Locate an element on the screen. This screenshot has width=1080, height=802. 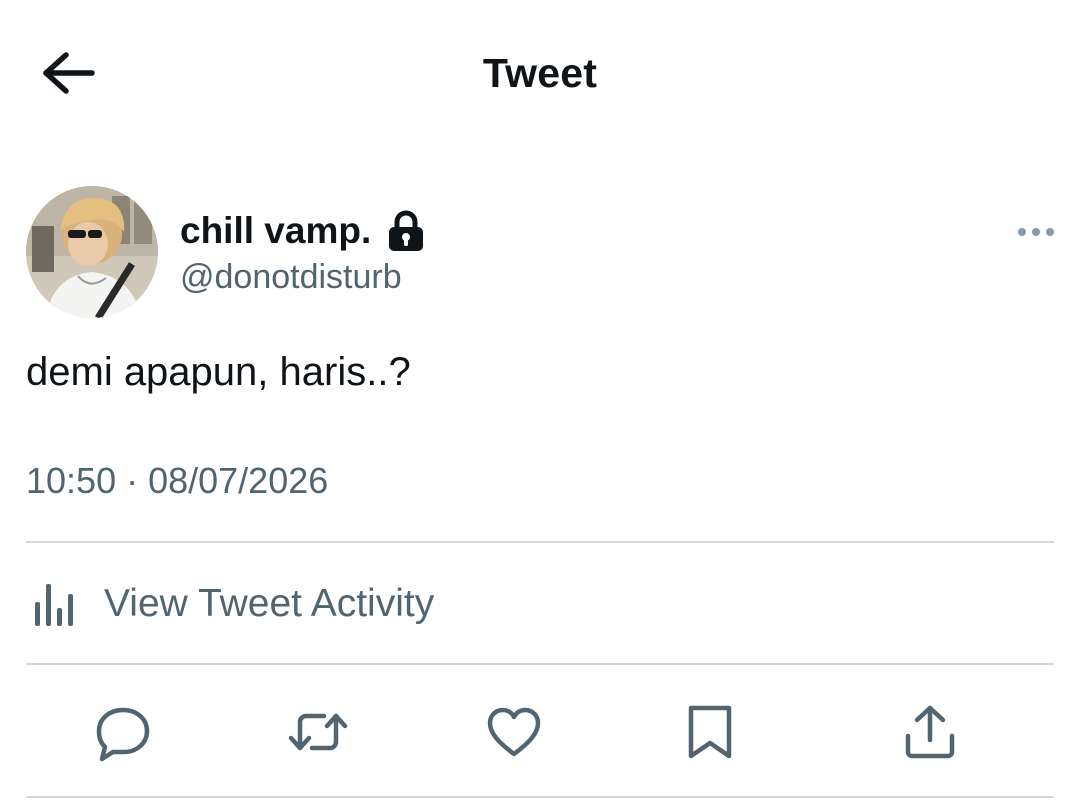
heart-icon is located at coordinates (514, 732).